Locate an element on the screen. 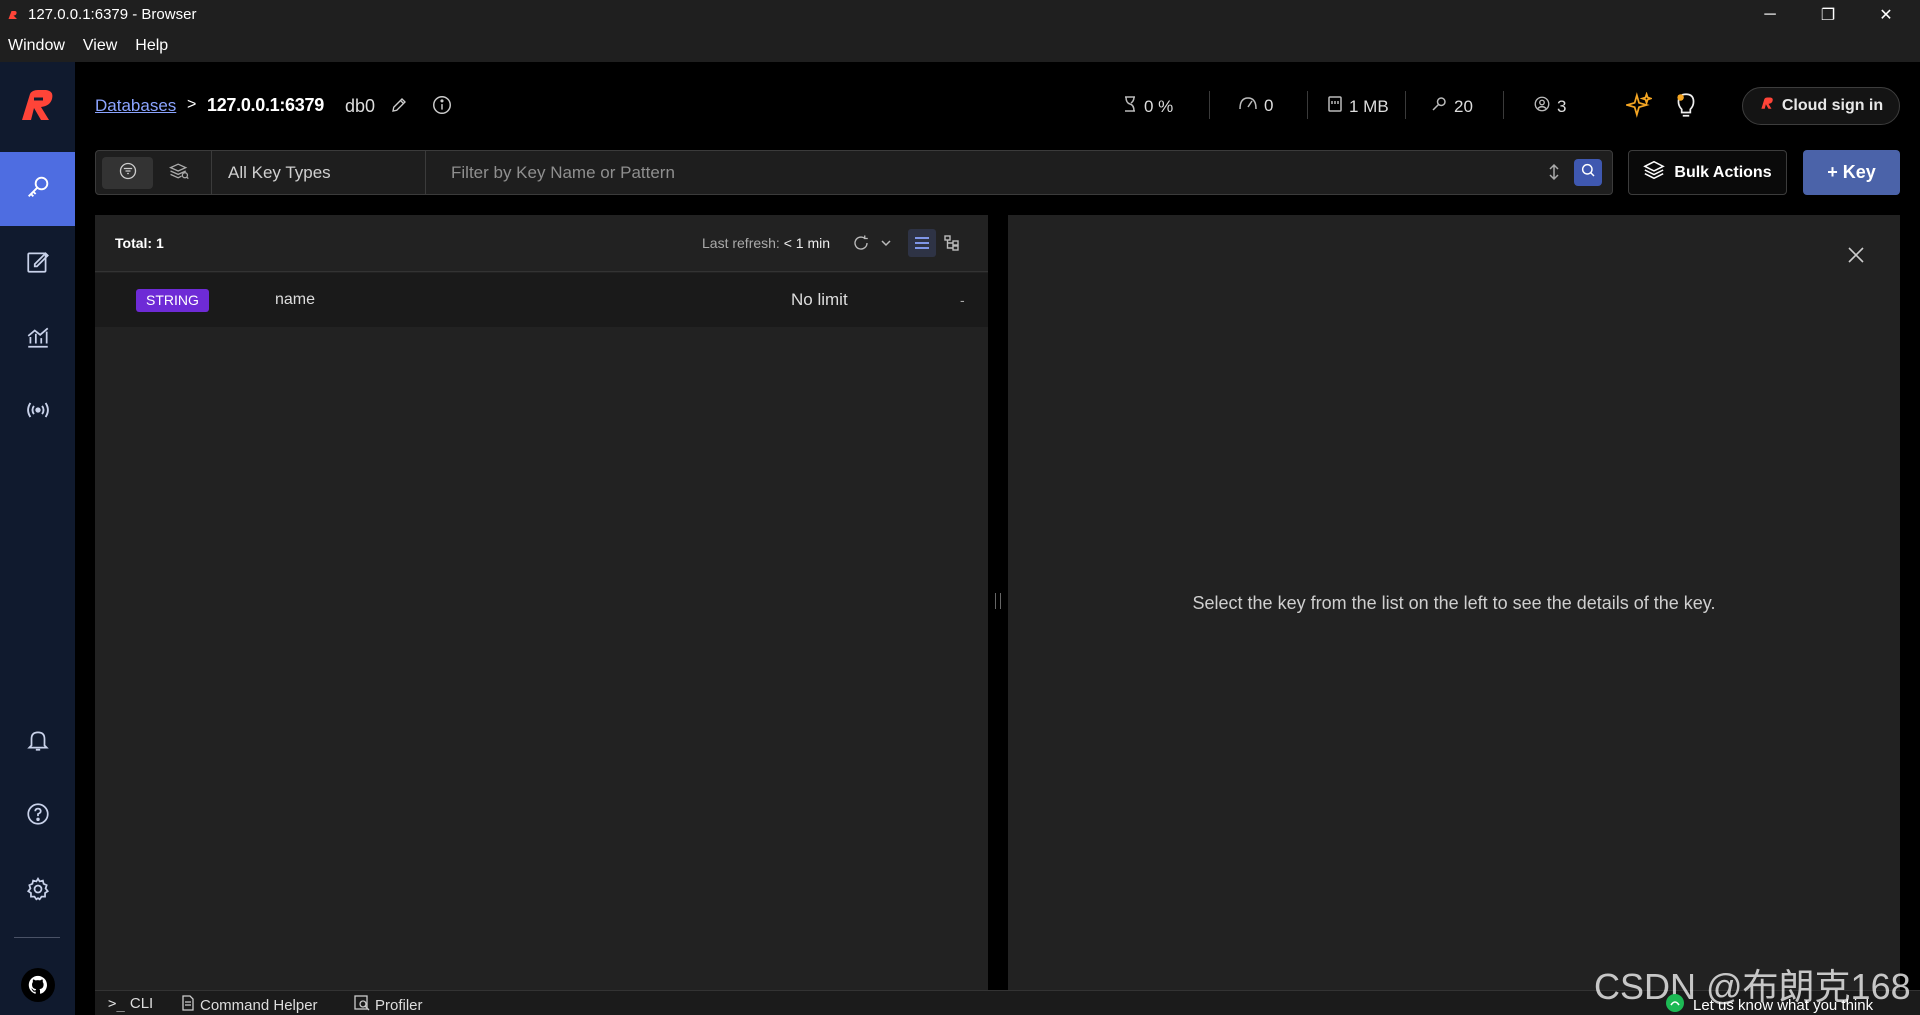 This screenshot has width=1920, height=1015. nav-settings is located at coordinates (37, 891).